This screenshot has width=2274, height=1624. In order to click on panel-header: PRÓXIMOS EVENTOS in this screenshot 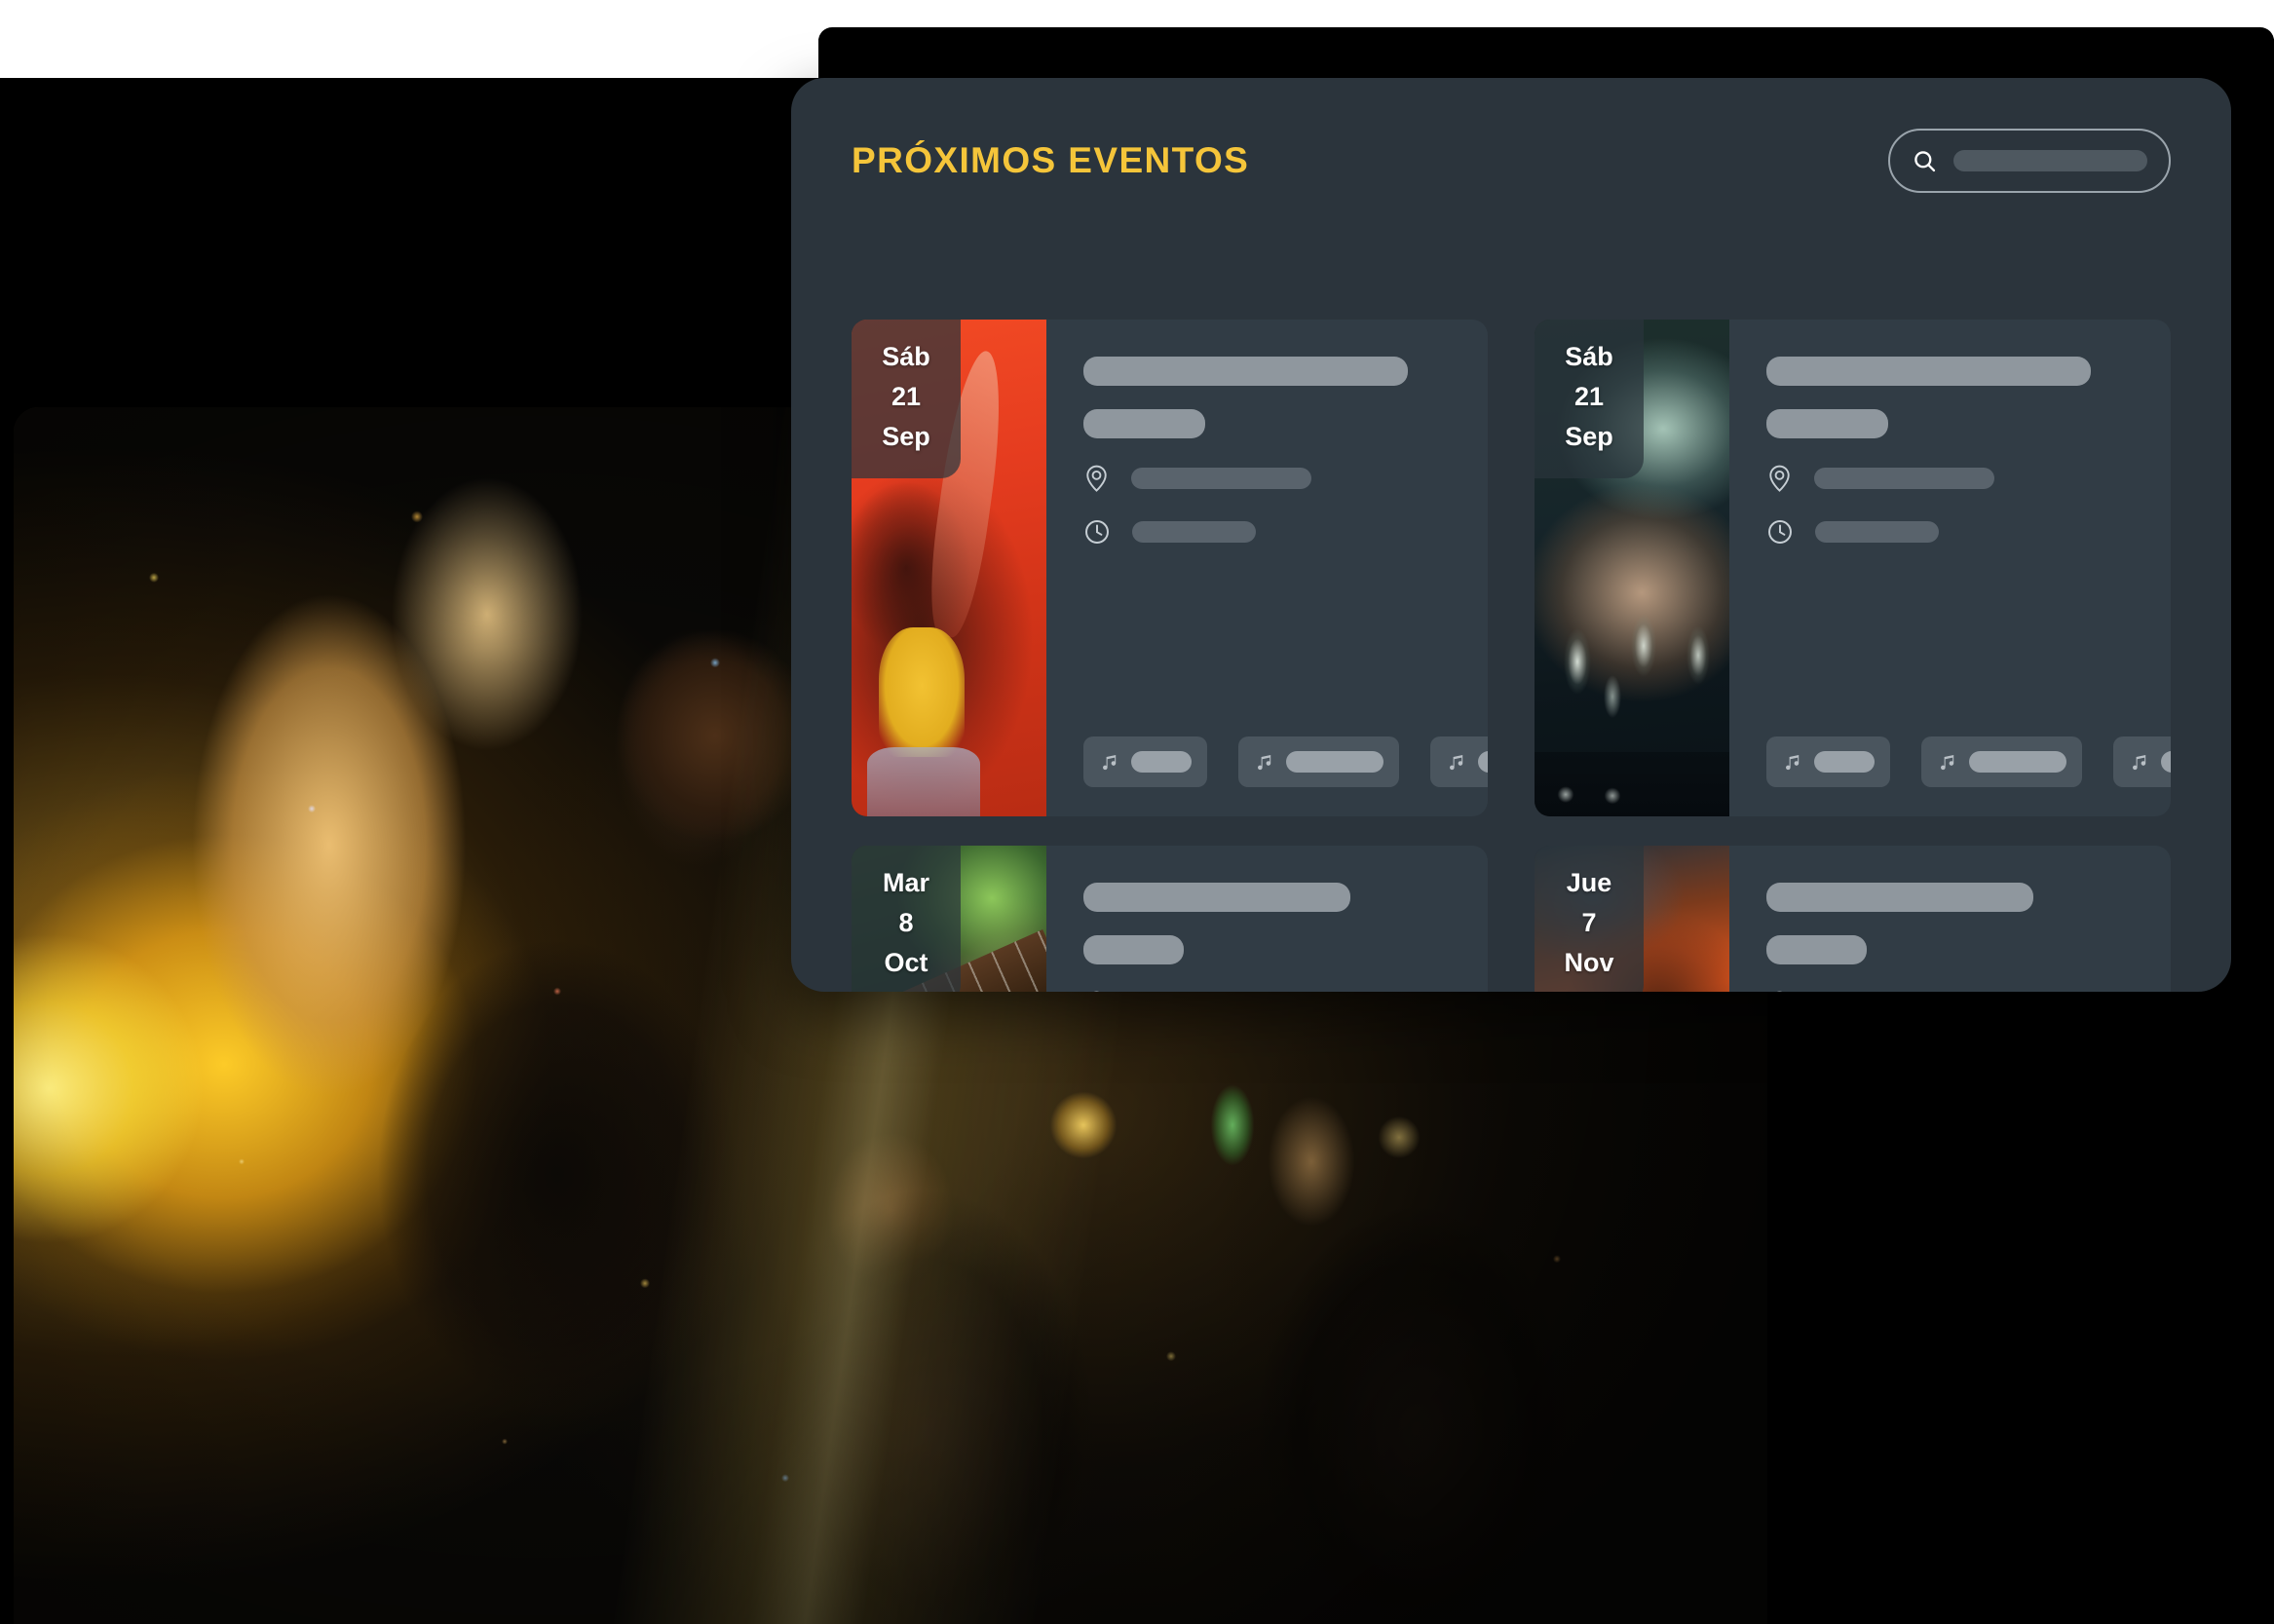, I will do `click(1511, 161)`.